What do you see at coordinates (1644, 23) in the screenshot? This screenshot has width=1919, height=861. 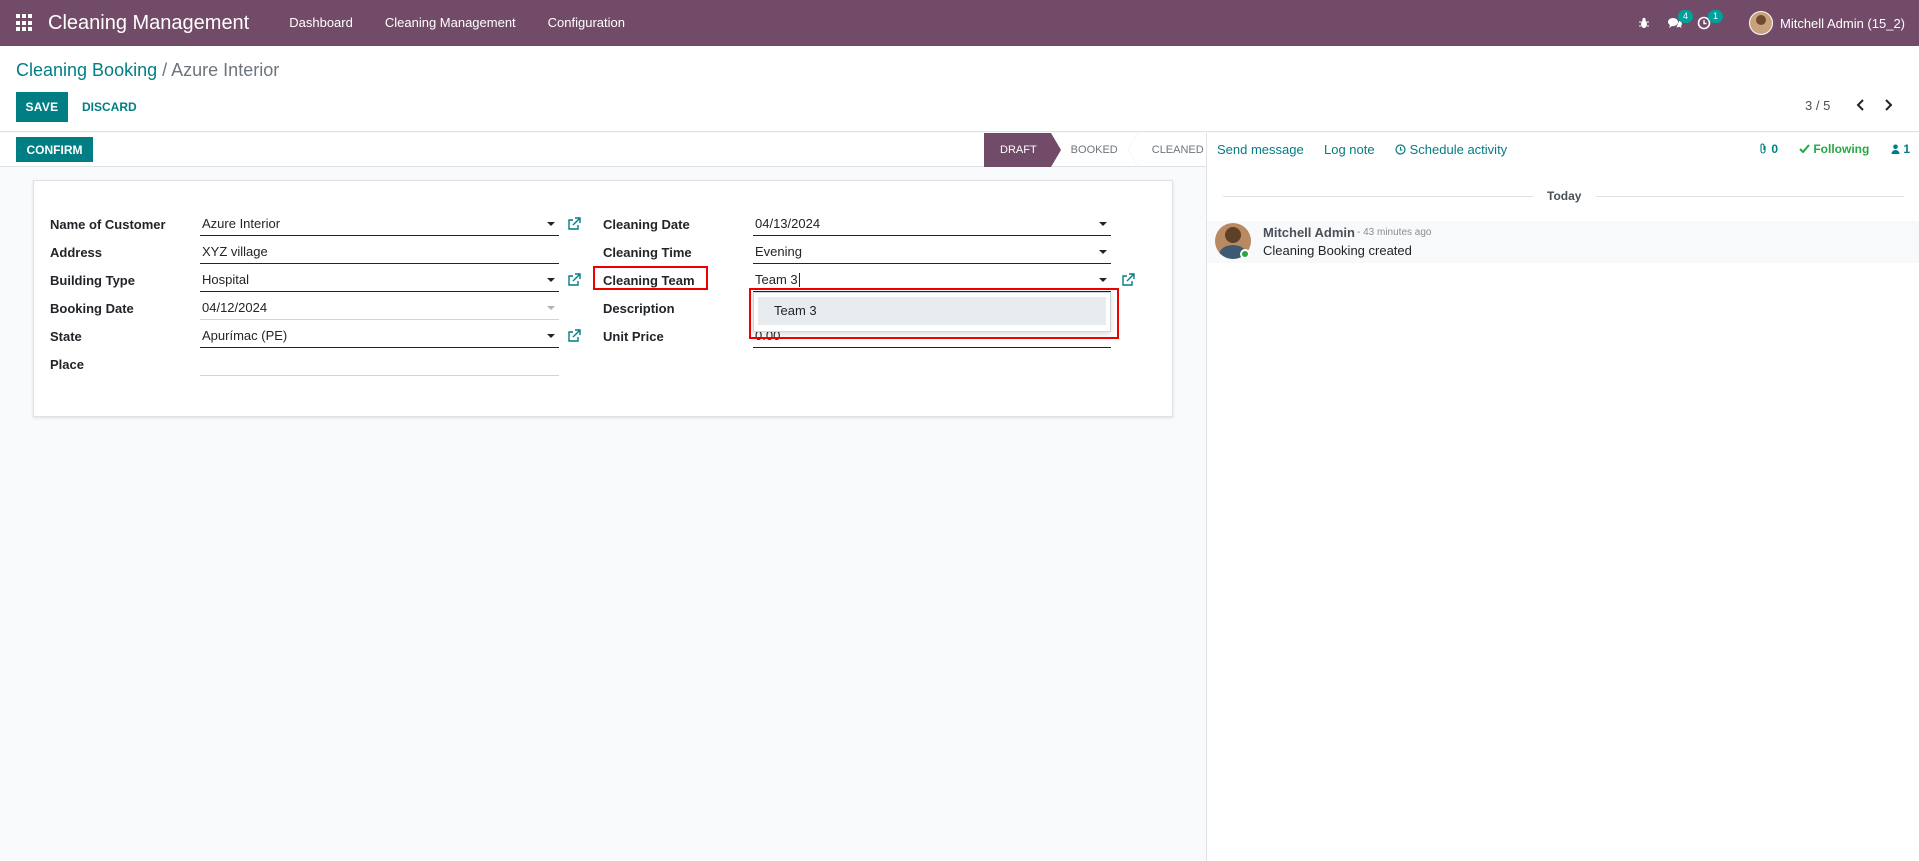 I see `debug-bug-icon` at bounding box center [1644, 23].